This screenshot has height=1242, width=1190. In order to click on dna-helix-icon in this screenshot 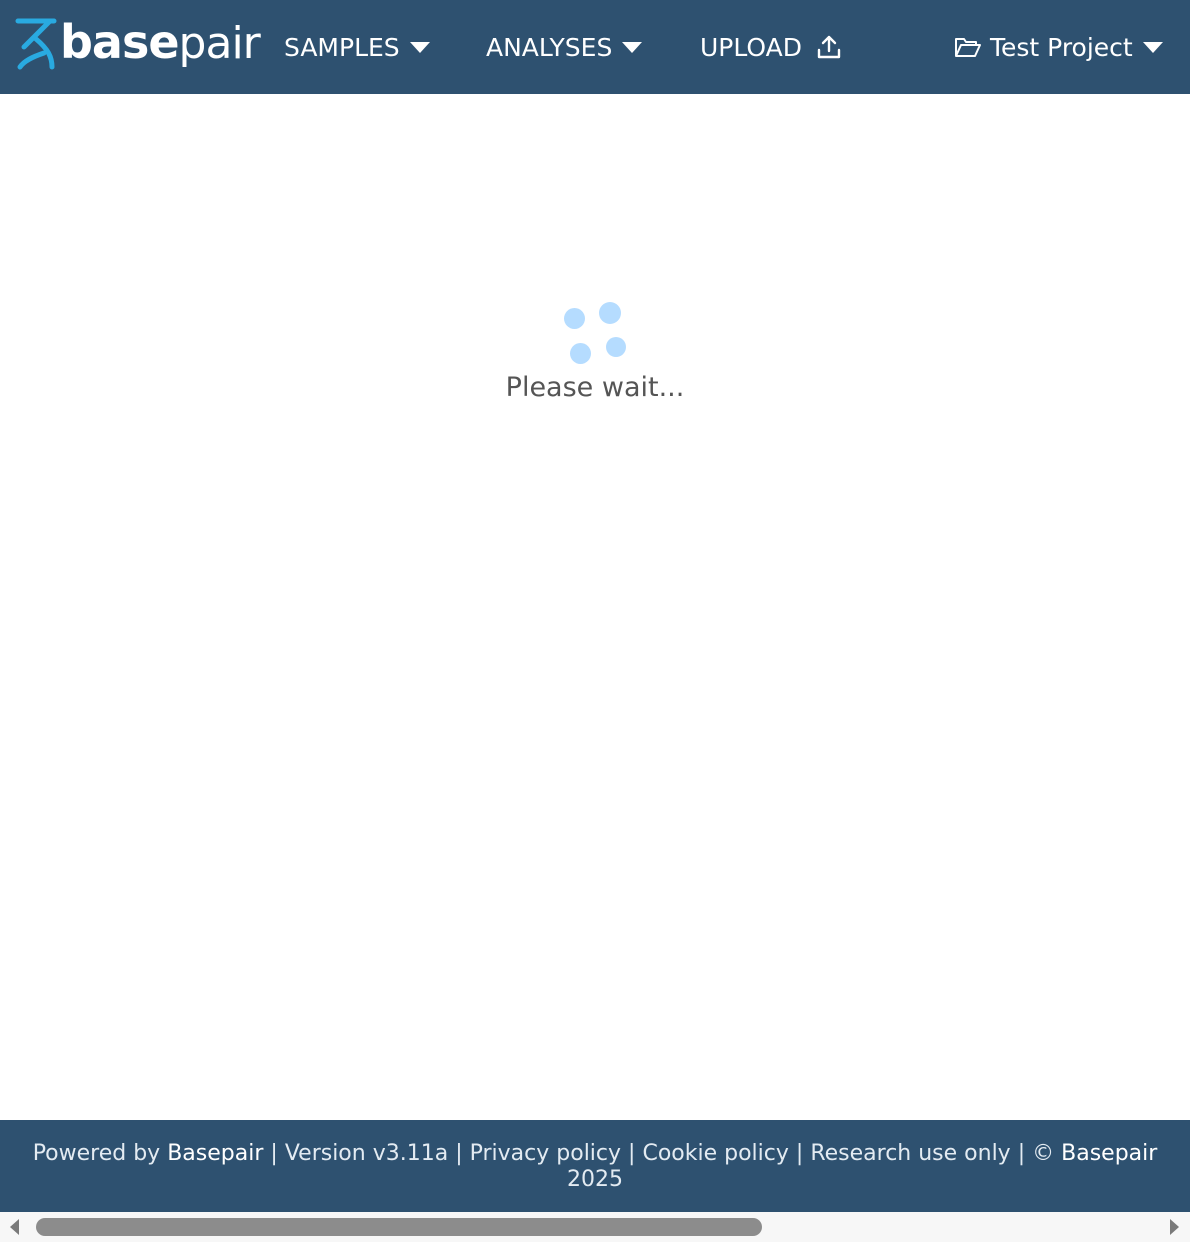, I will do `click(36, 44)`.